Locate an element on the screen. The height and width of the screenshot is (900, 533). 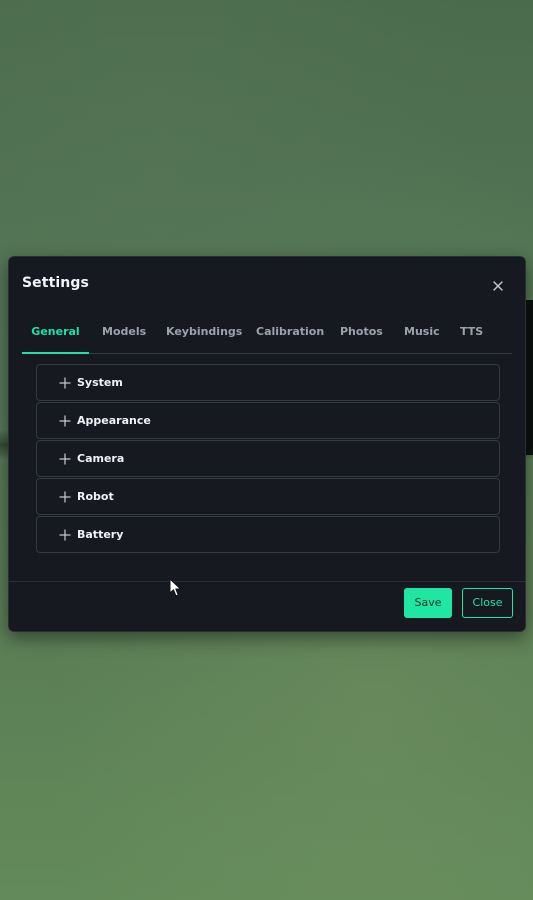
section-label: System is located at coordinates (100, 382).